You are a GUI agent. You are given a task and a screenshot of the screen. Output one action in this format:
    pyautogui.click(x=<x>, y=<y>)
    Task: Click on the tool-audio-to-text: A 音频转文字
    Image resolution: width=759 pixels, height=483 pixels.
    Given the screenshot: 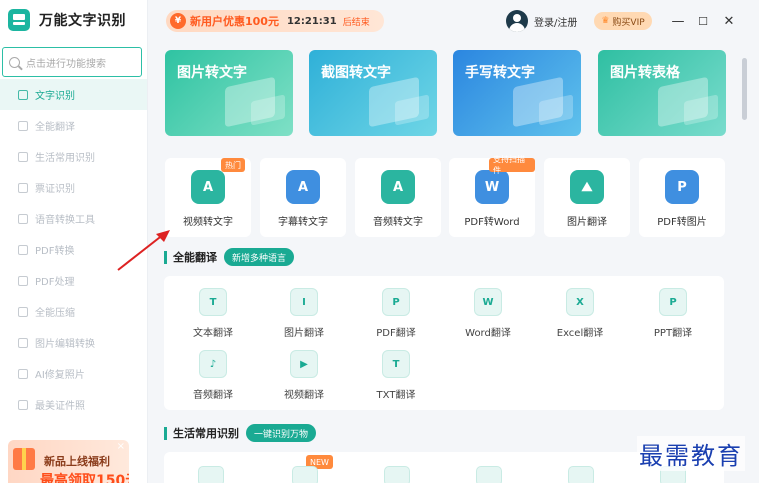 What is the action you would take?
    pyautogui.click(x=398, y=197)
    